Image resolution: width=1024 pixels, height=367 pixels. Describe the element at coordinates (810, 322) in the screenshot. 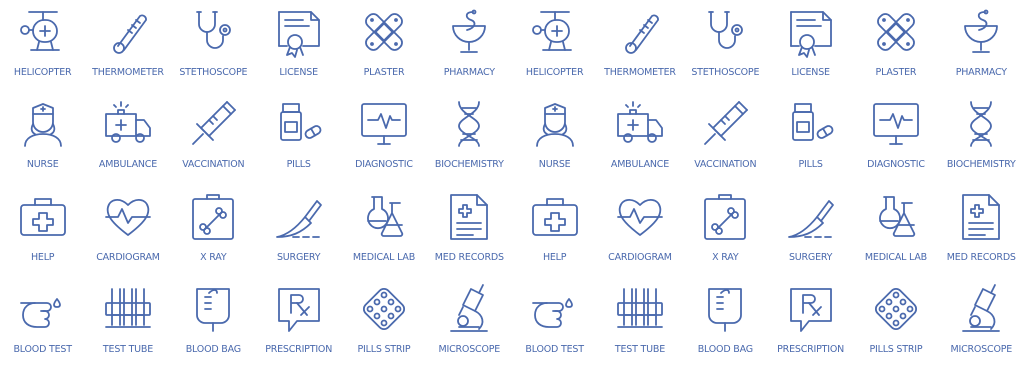

I see `icon-tile: PRESCRIPTION` at that location.